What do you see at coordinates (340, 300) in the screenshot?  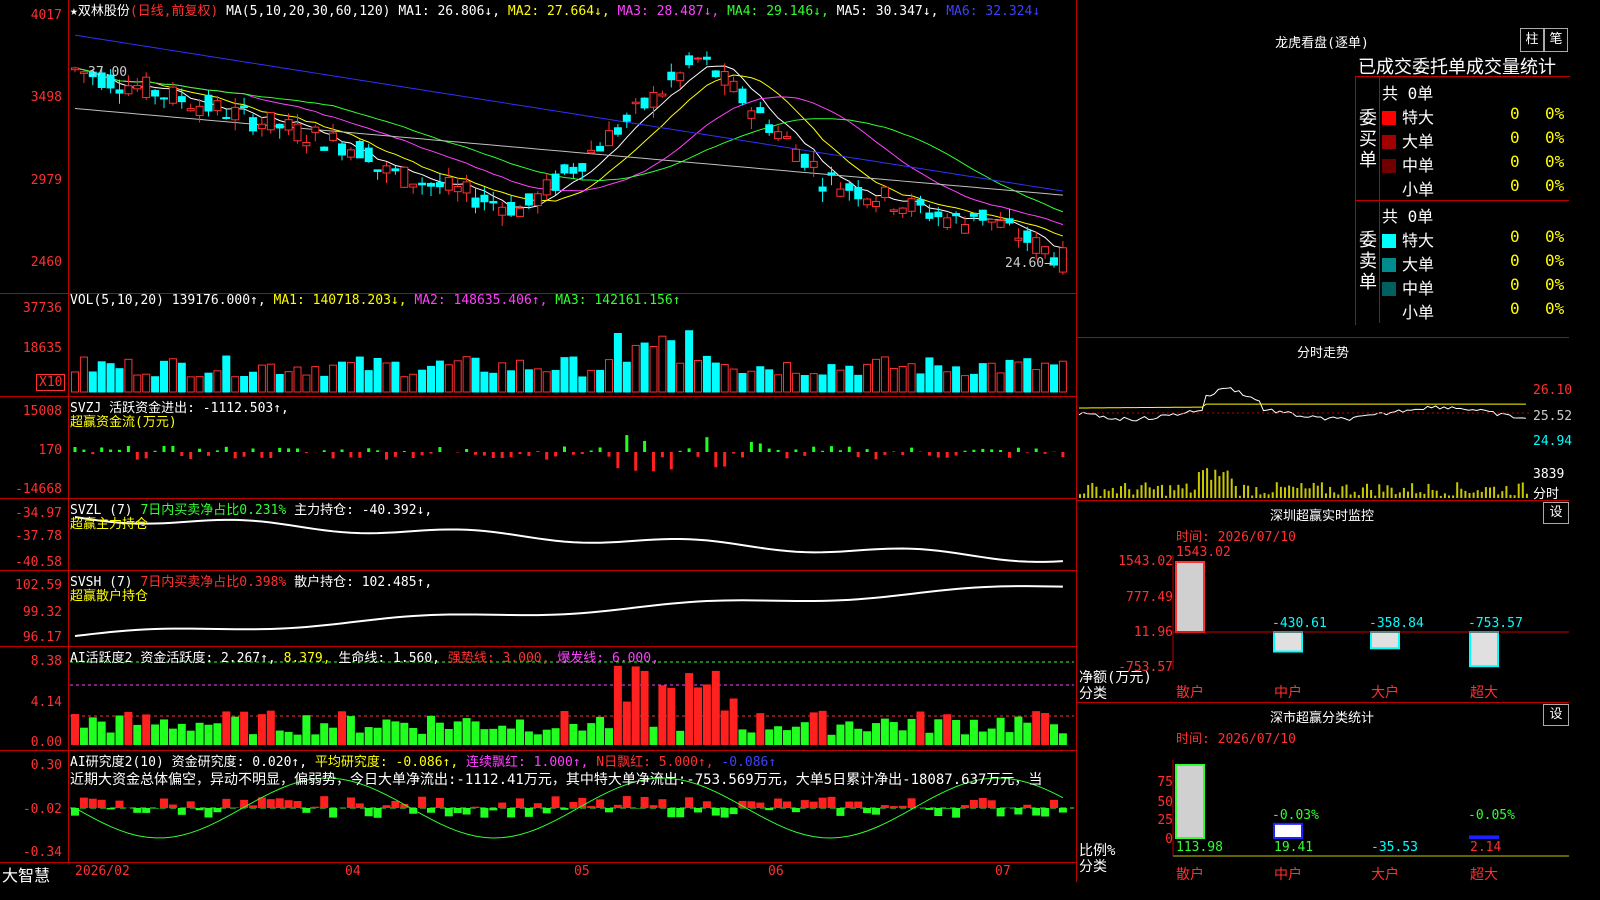 I see `vol-ma1: MA1: 140718.203↓,` at bounding box center [340, 300].